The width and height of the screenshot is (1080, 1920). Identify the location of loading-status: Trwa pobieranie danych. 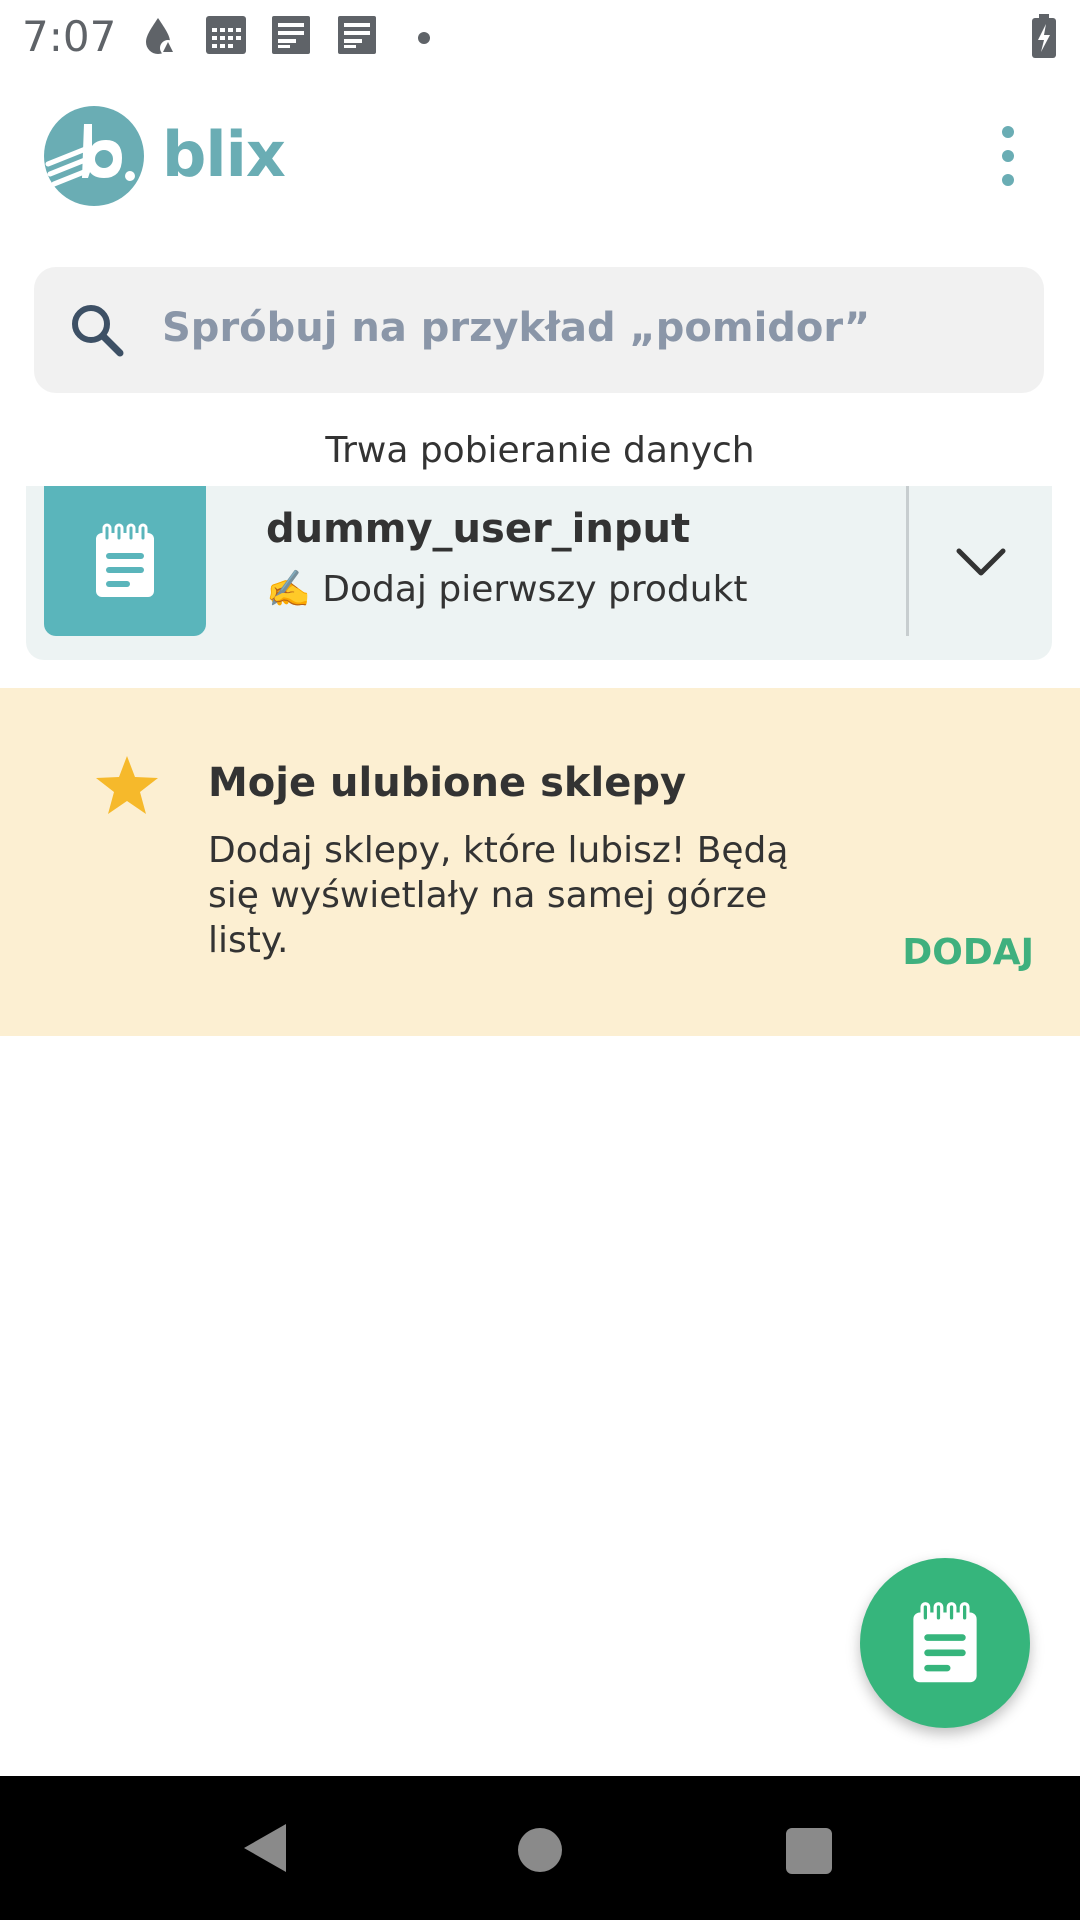
(540, 450).